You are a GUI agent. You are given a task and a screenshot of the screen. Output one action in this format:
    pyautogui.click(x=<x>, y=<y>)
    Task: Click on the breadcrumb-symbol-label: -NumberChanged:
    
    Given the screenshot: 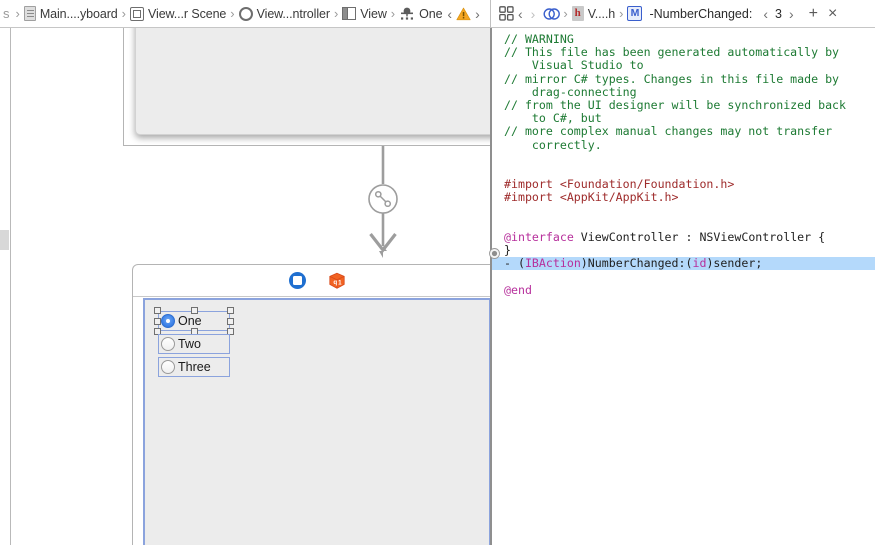 What is the action you would take?
    pyautogui.click(x=701, y=13)
    